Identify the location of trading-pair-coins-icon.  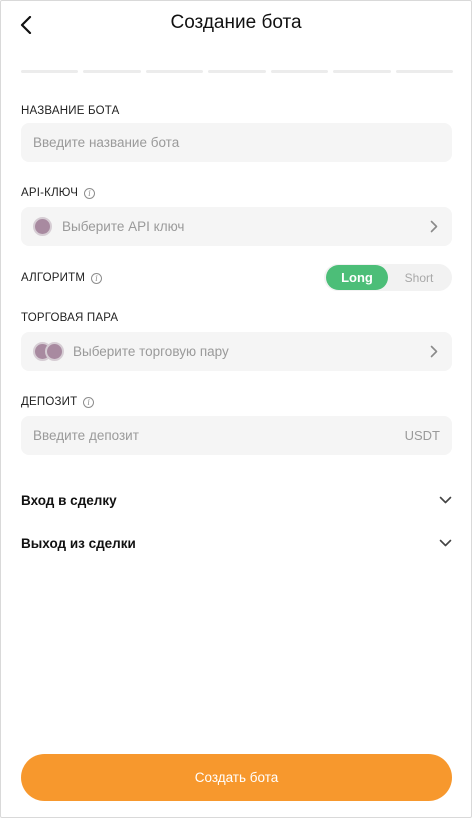
(49, 351).